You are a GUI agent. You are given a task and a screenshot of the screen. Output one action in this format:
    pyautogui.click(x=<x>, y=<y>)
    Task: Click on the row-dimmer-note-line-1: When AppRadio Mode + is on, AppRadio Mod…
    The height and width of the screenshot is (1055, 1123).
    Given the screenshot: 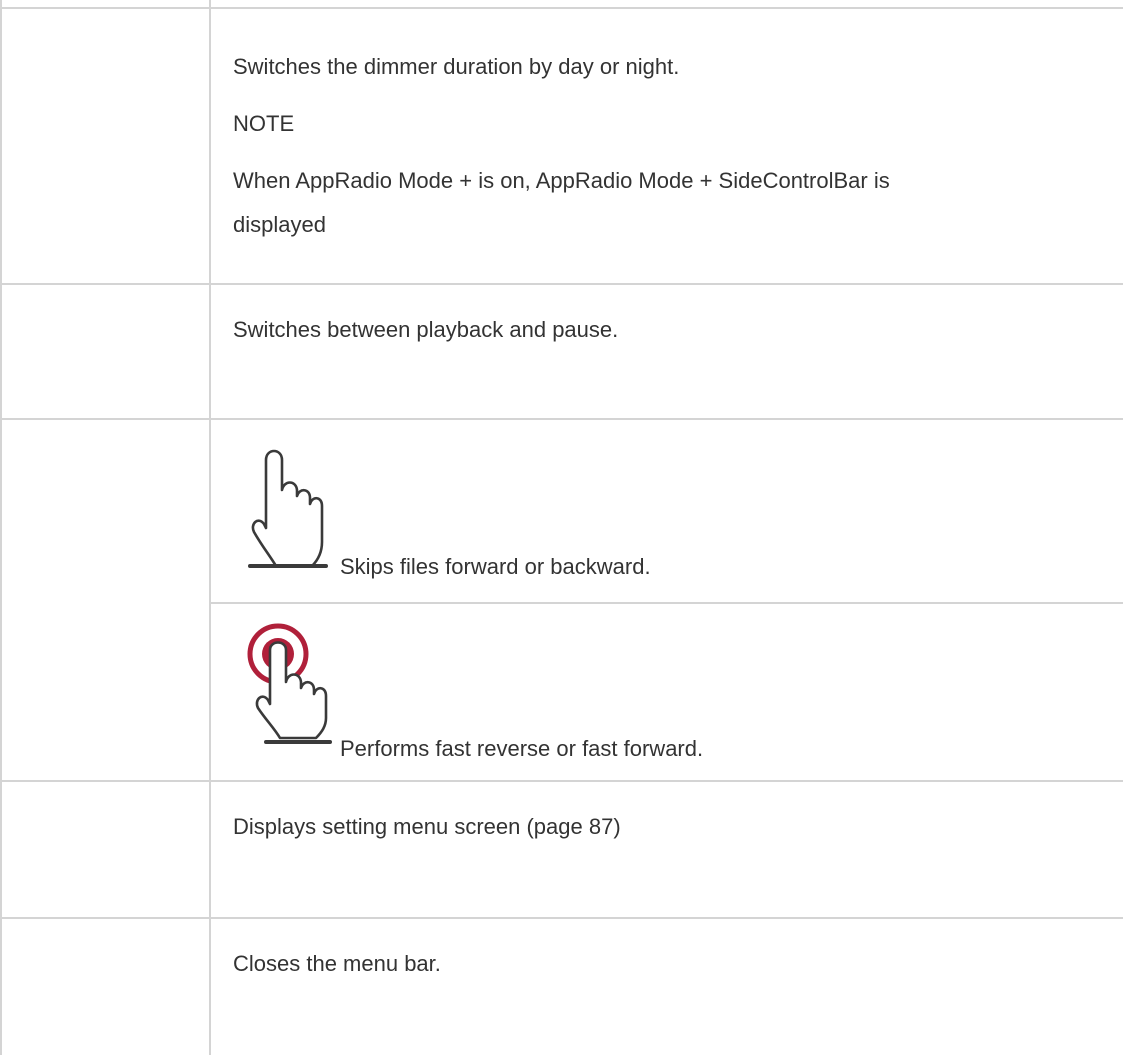 What is the action you would take?
    pyautogui.click(x=561, y=180)
    